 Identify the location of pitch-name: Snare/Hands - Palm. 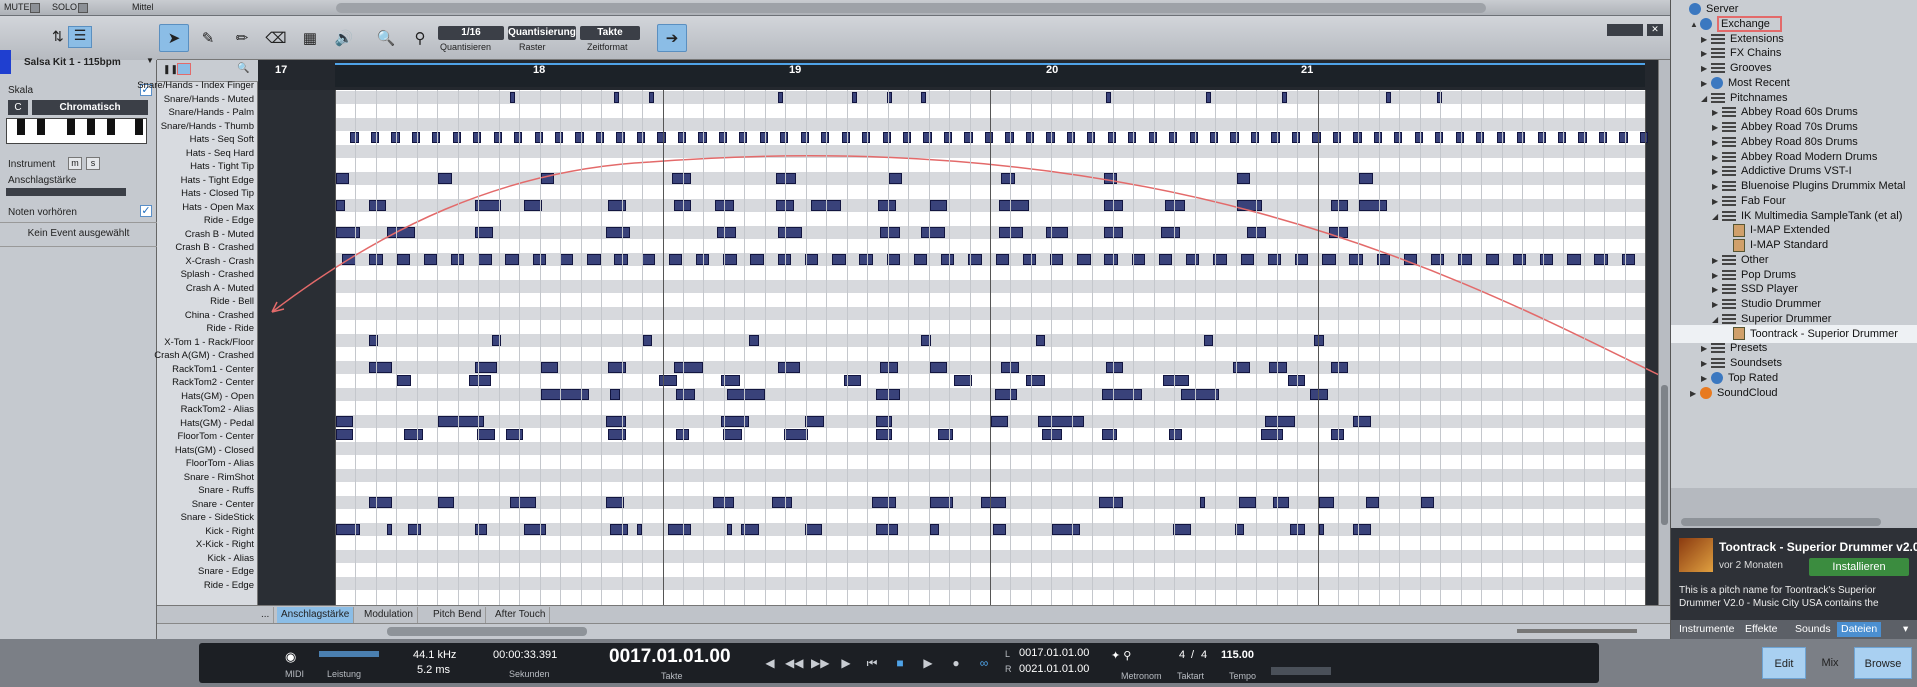
(174, 113).